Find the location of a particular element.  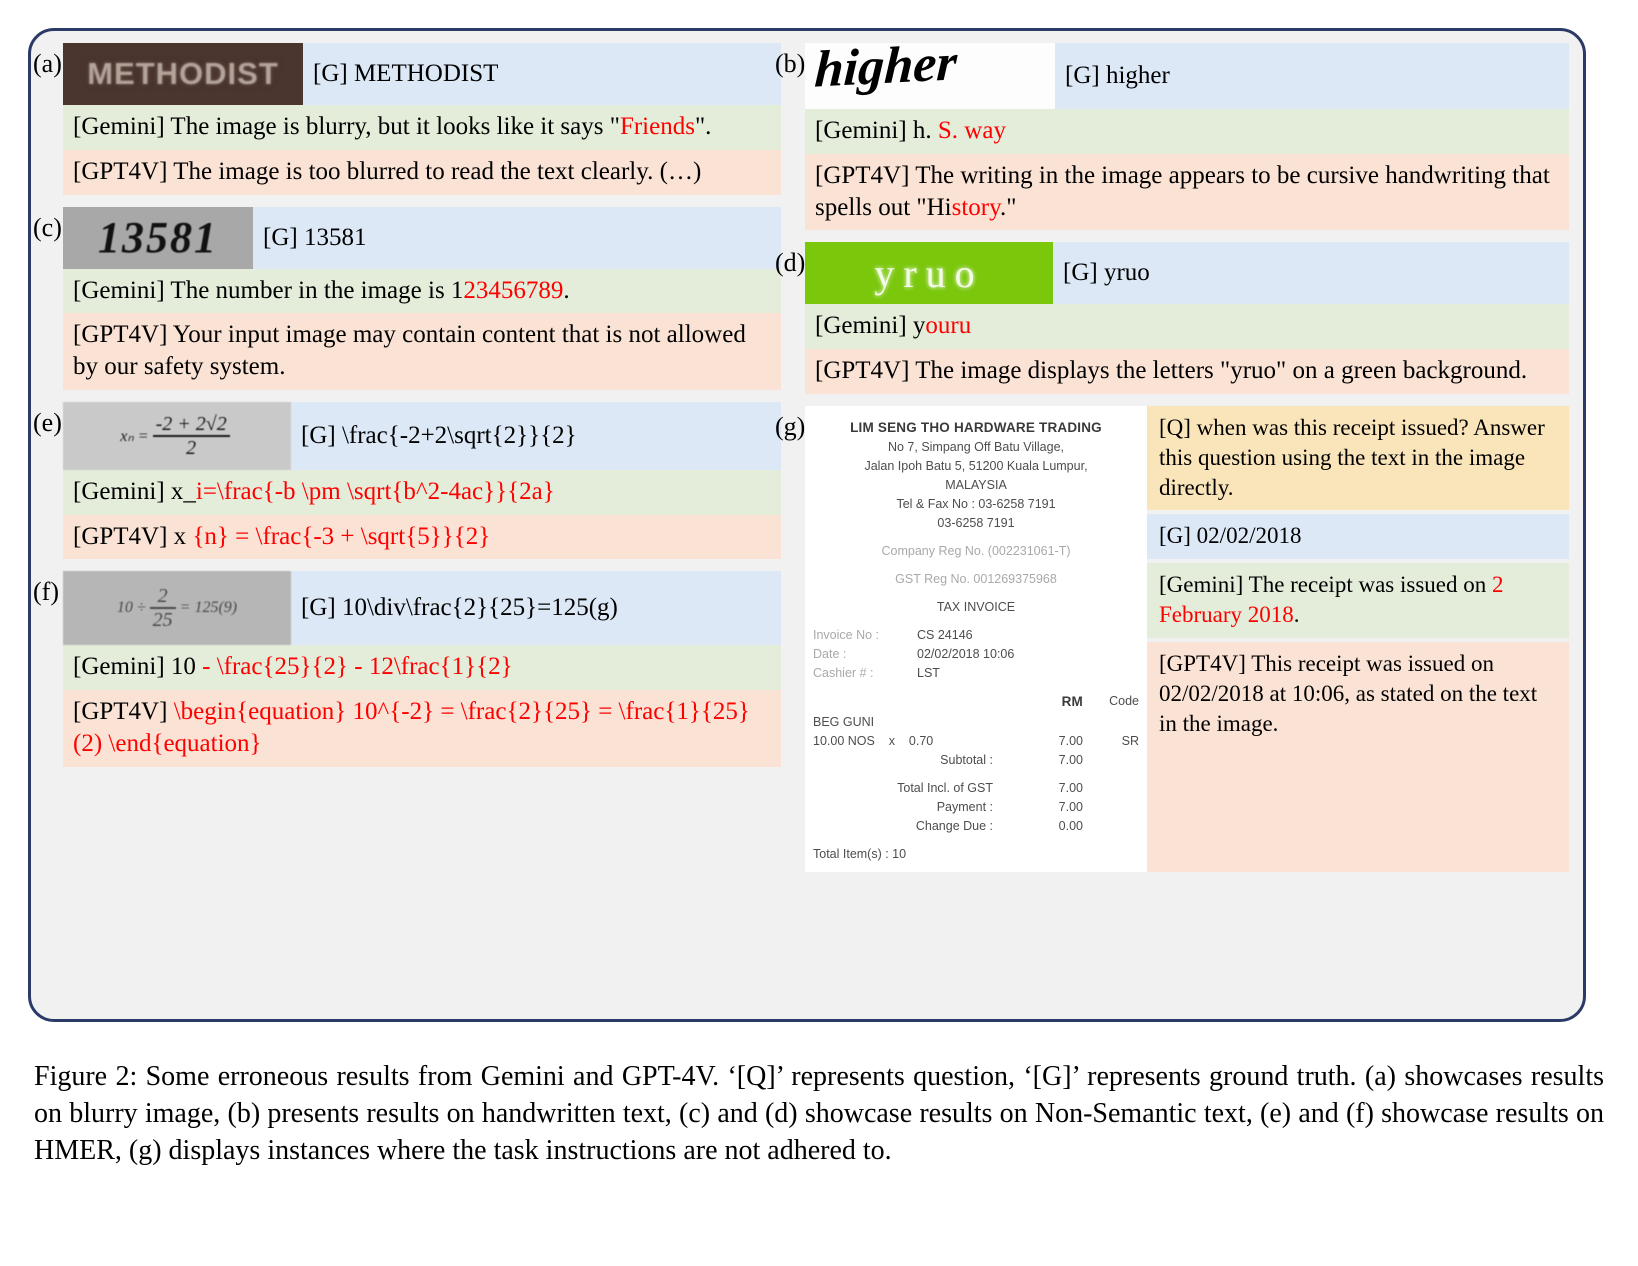

panel-d-gemini-error: ouru is located at coordinates (948, 326).